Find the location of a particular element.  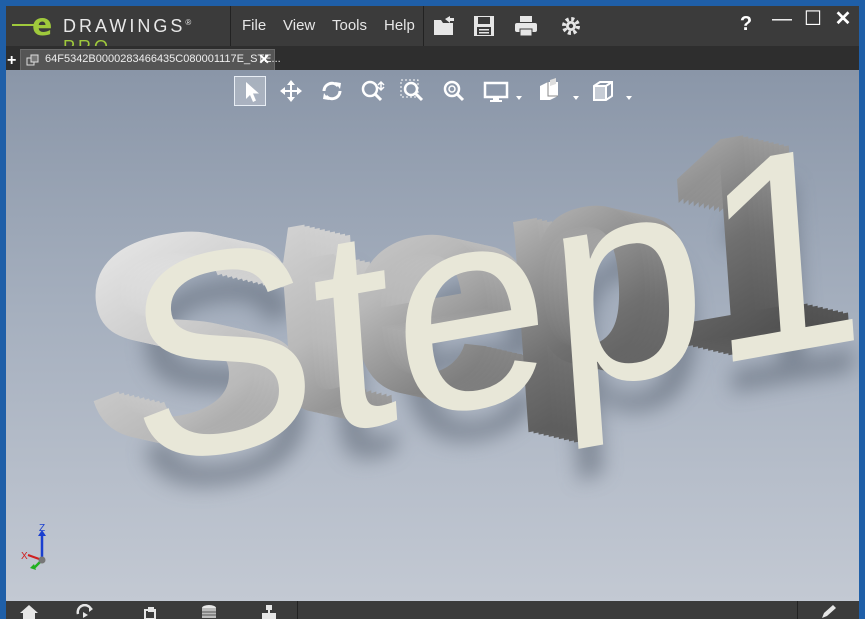

assembly-icon is located at coordinates (32, 60).